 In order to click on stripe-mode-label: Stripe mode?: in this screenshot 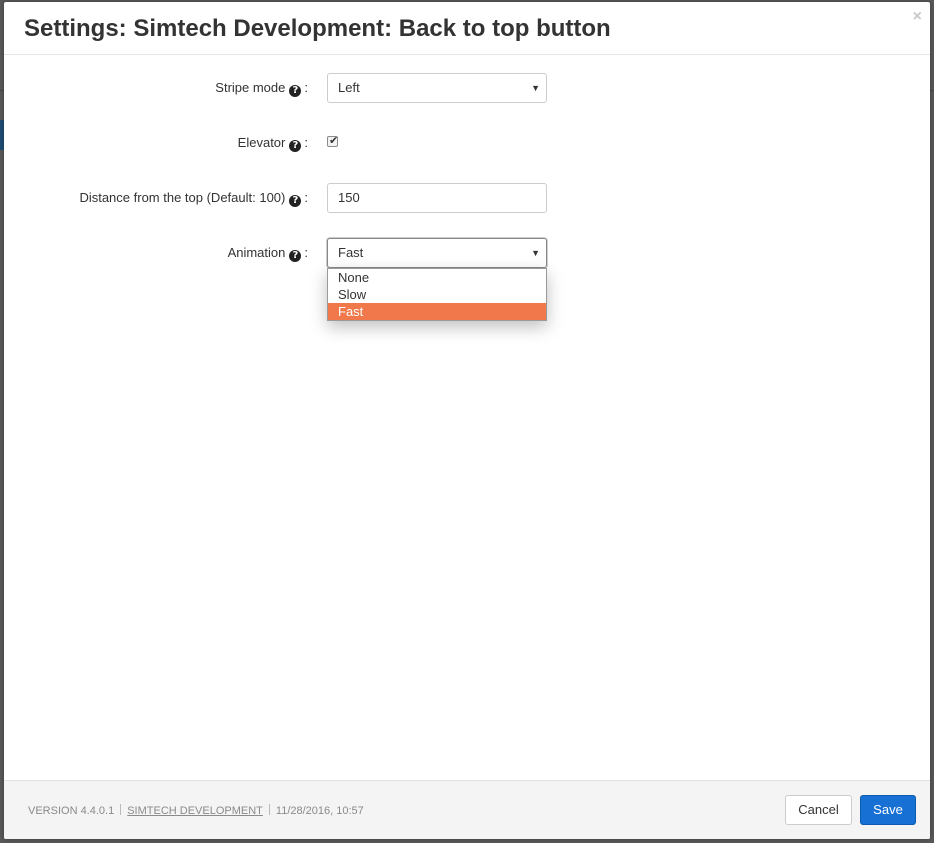, I will do `click(261, 88)`.